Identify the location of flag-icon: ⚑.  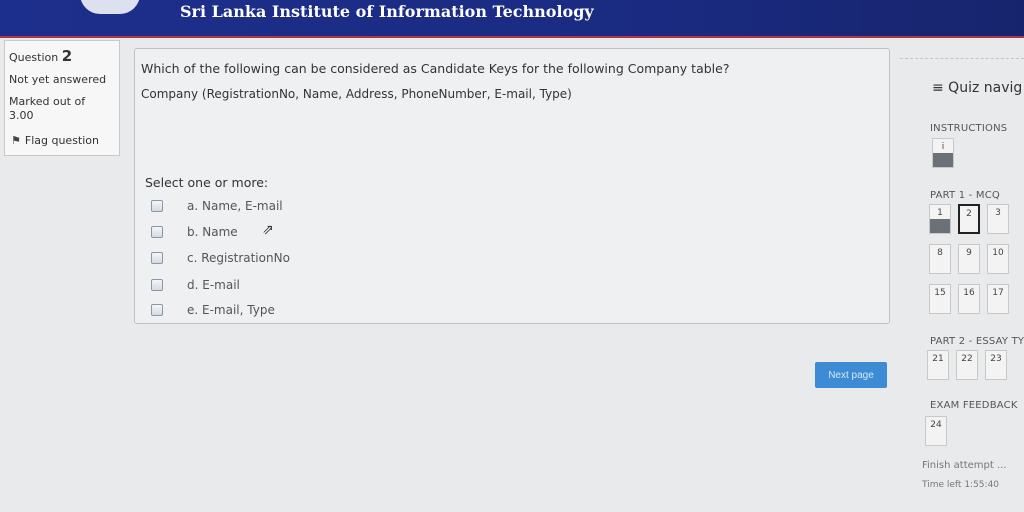
(16, 140).